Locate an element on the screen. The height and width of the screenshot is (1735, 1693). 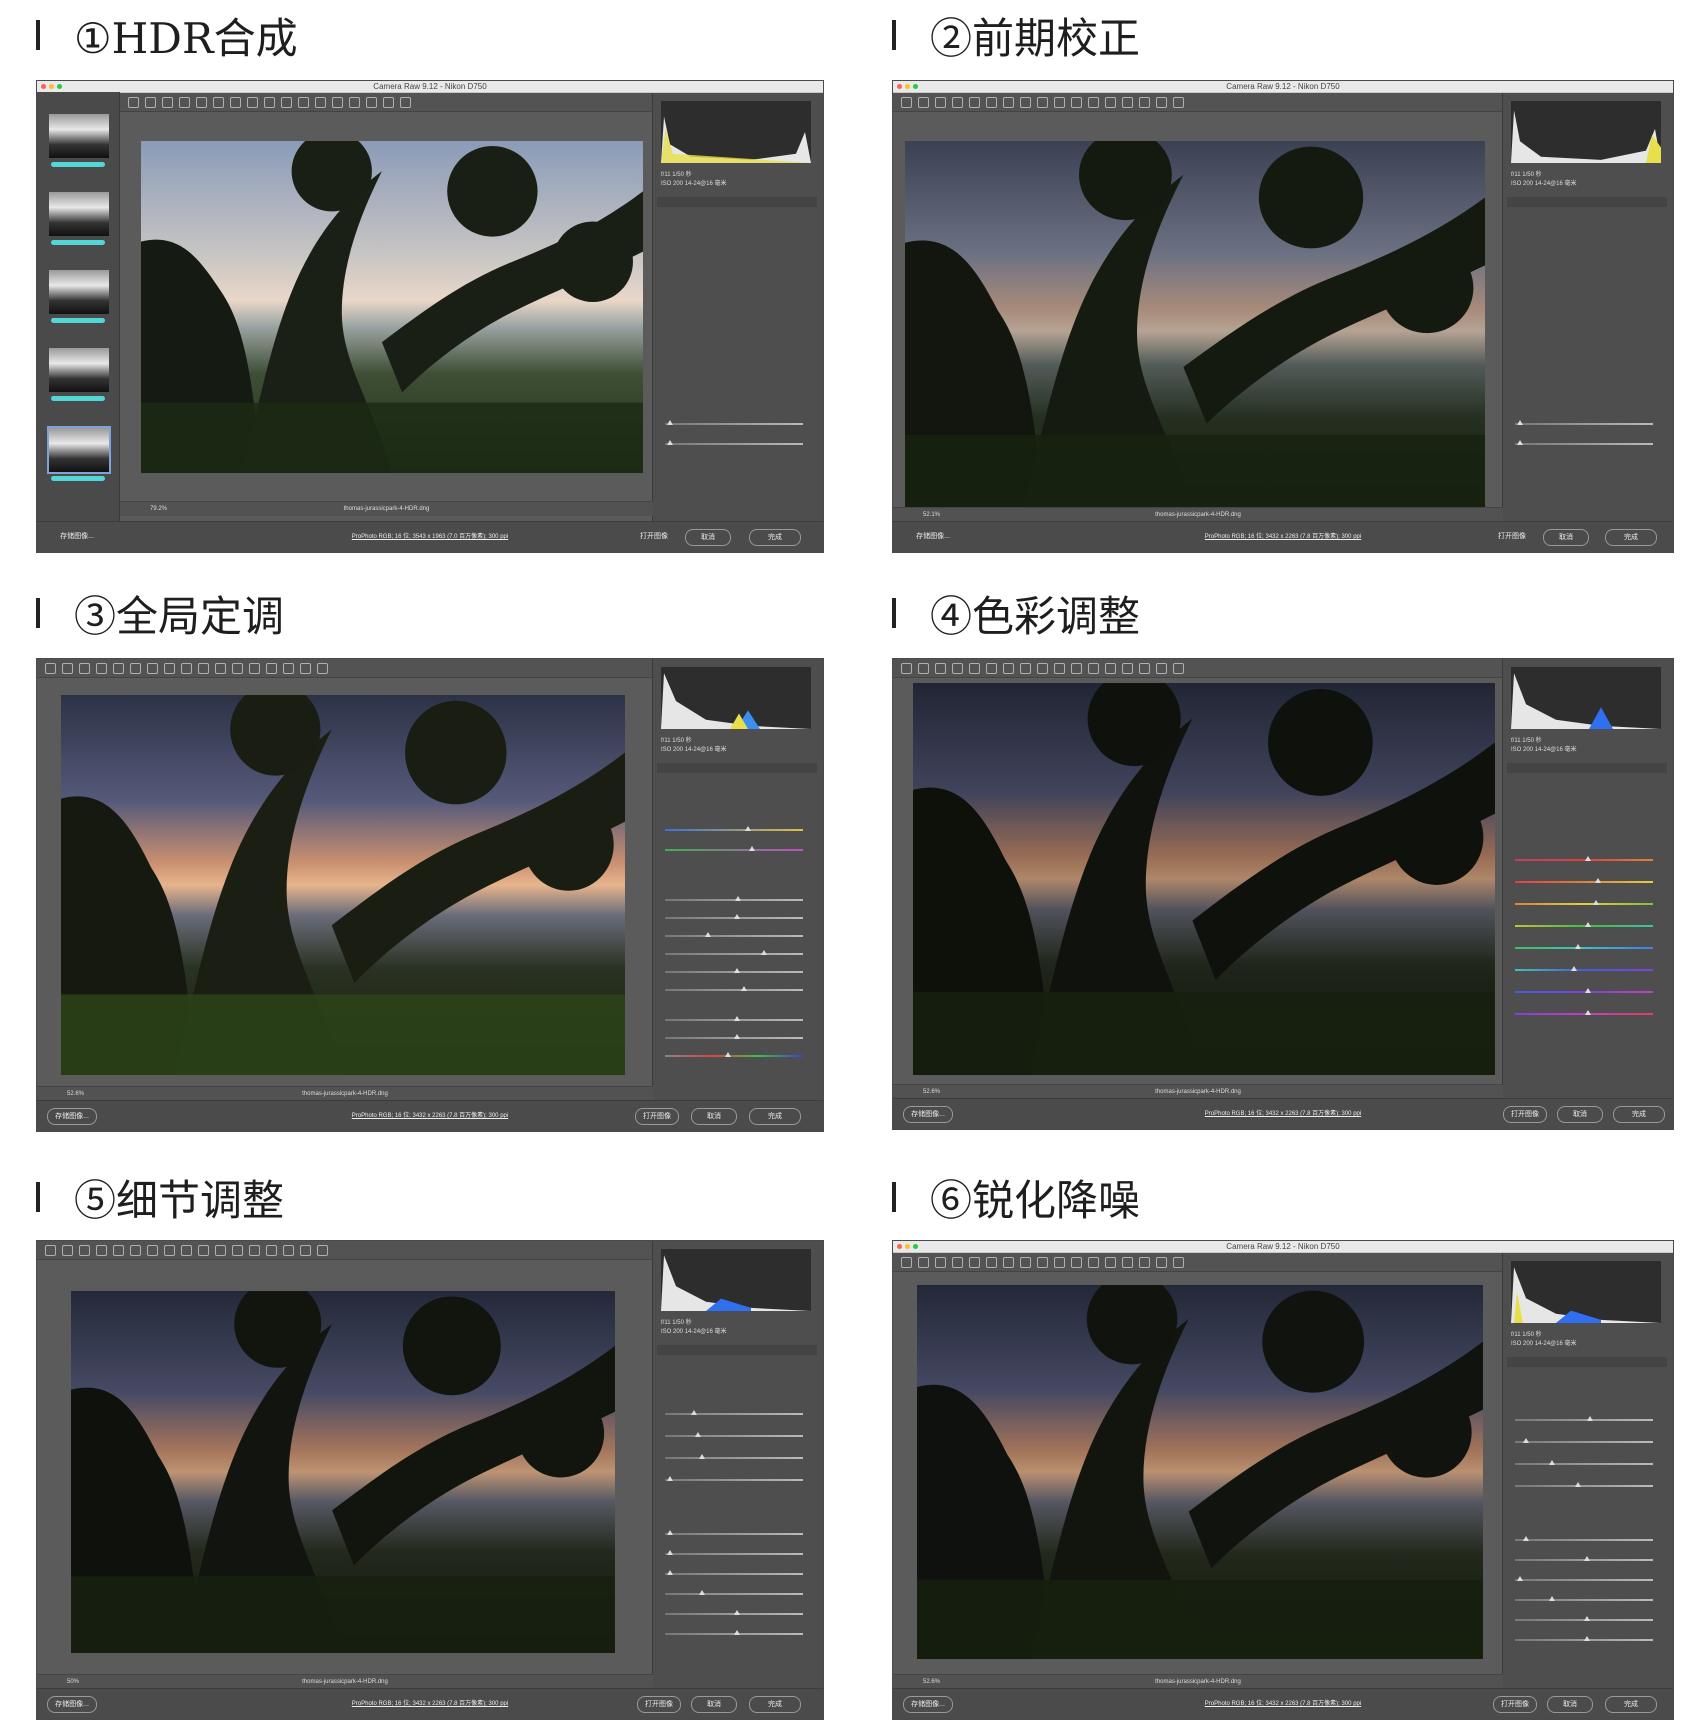
temperature-slider is located at coordinates (734, 828).